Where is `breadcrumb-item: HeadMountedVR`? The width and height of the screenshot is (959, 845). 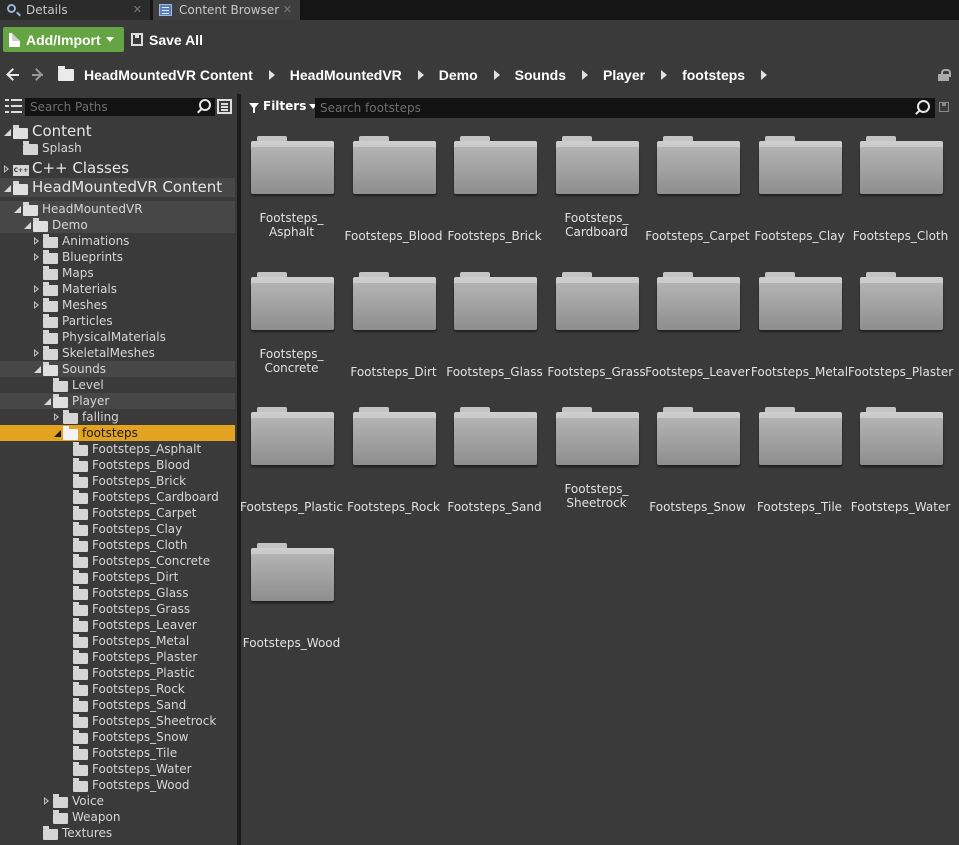 breadcrumb-item: HeadMountedVR is located at coordinates (346, 75).